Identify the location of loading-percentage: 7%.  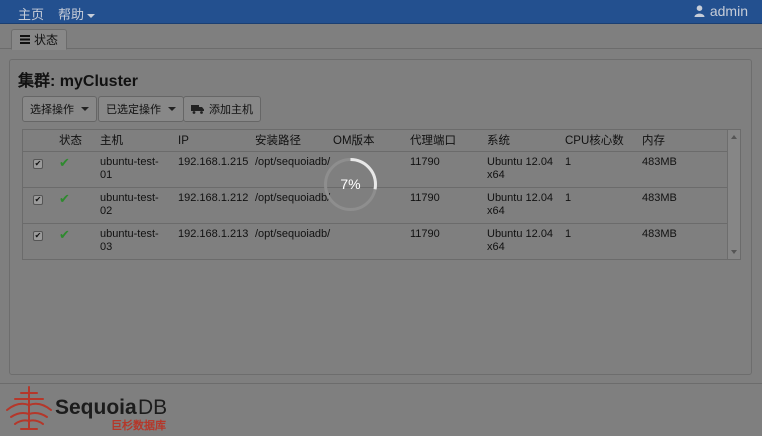
(350, 184).